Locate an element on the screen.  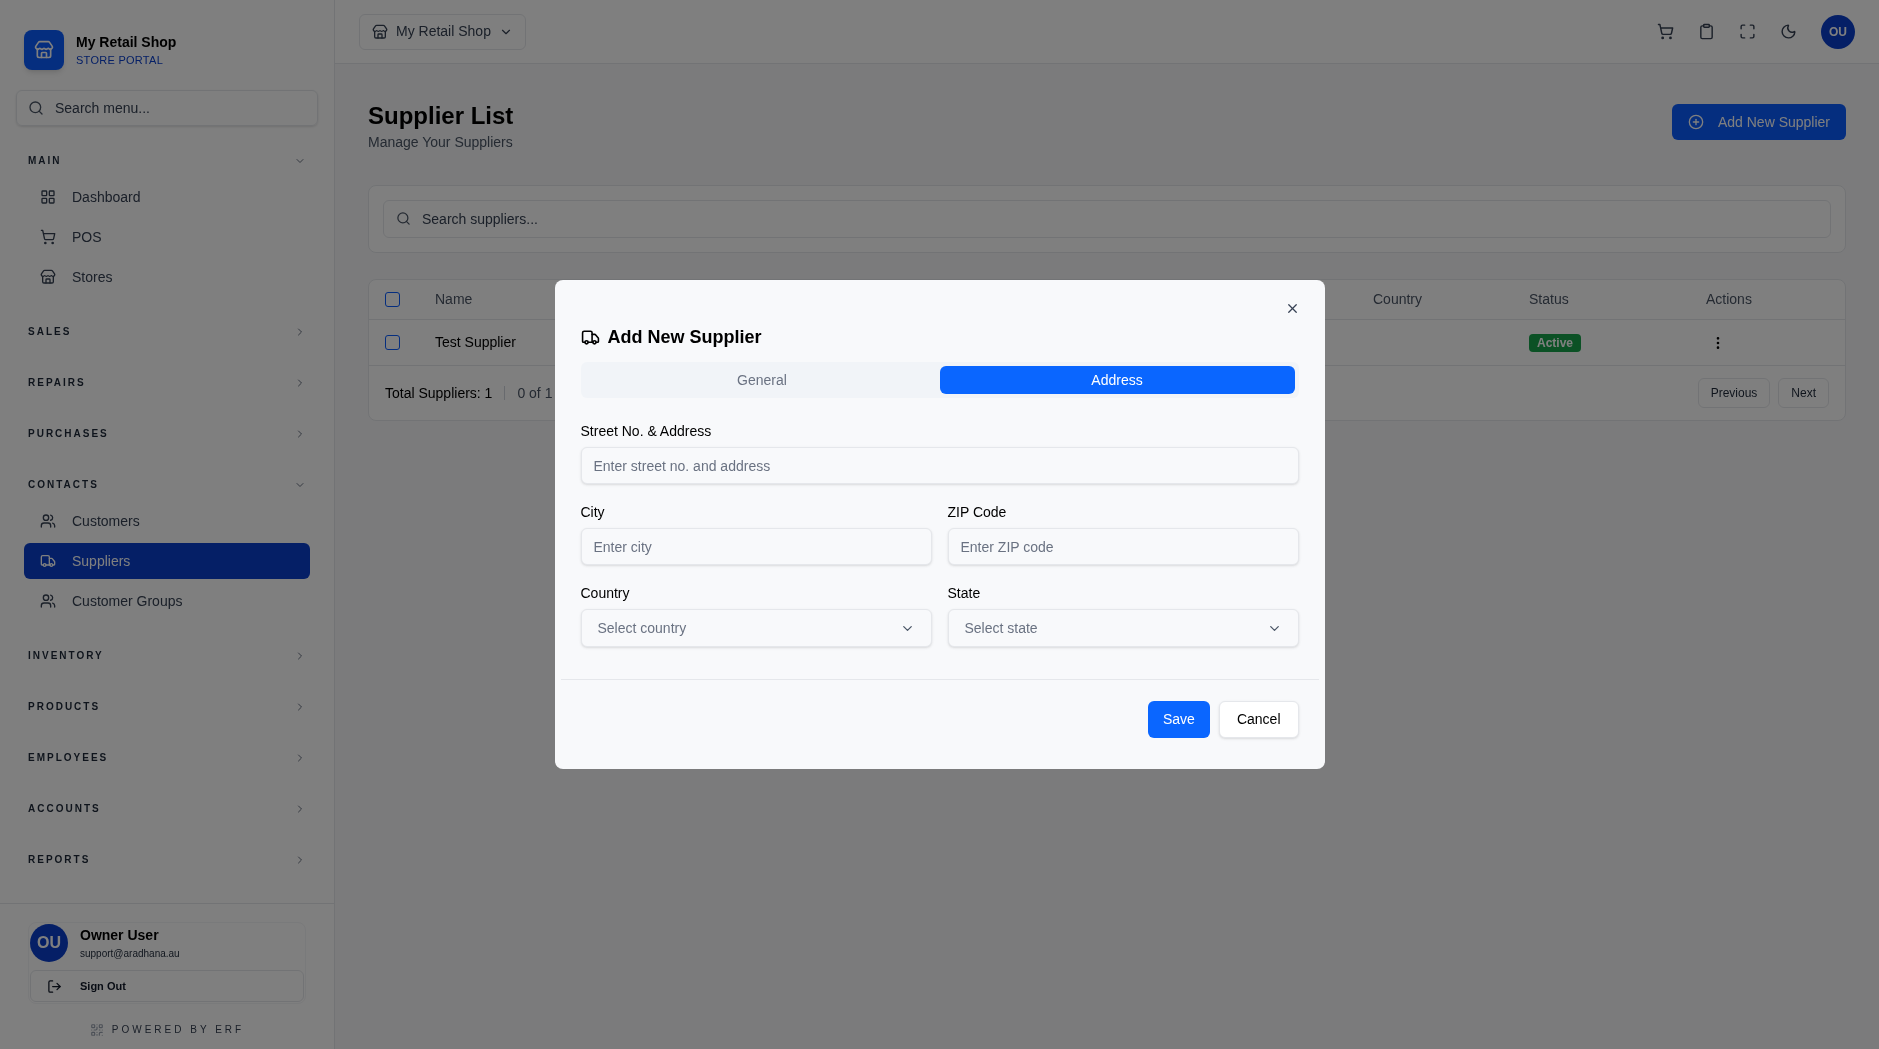
field-label: City is located at coordinates (593, 512).